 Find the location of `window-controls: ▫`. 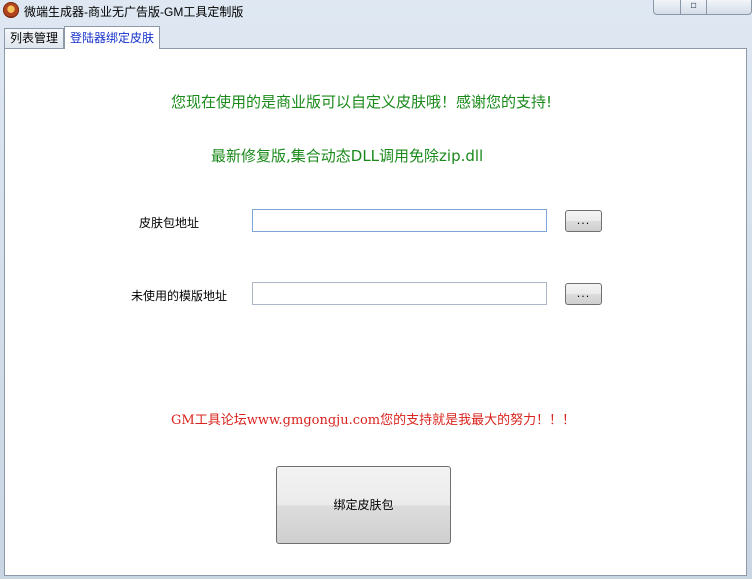

window-controls: ▫ is located at coordinates (702, 8).